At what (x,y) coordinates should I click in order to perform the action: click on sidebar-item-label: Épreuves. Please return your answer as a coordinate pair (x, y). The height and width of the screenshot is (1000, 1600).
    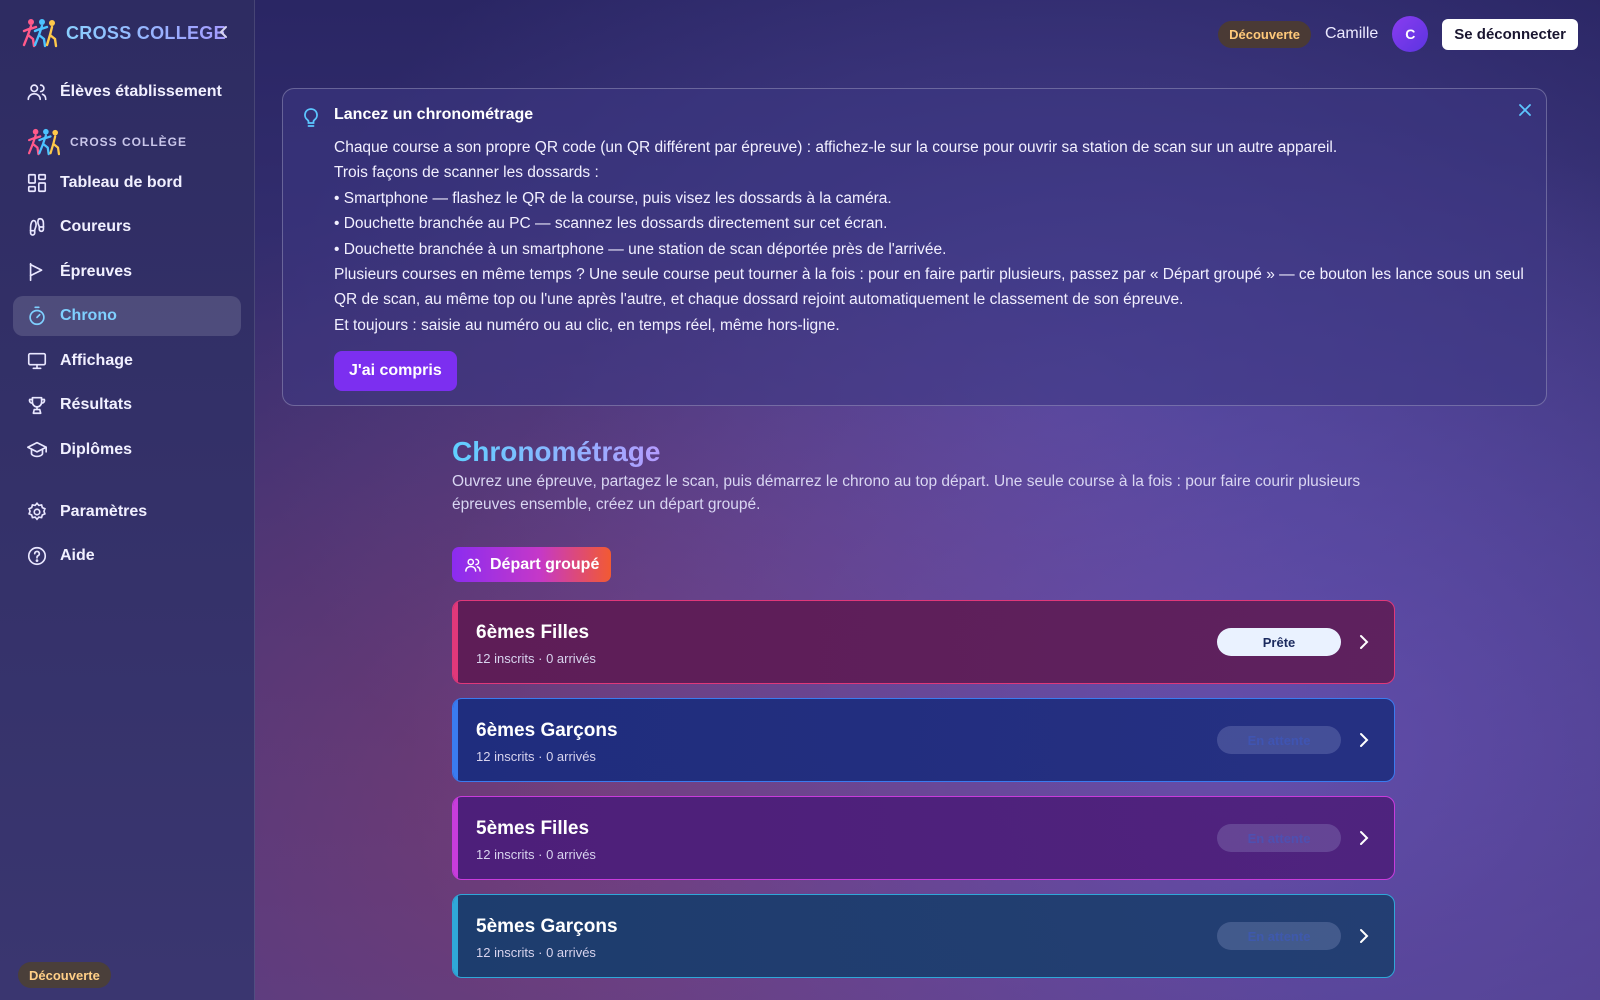
    Looking at the image, I should click on (96, 271).